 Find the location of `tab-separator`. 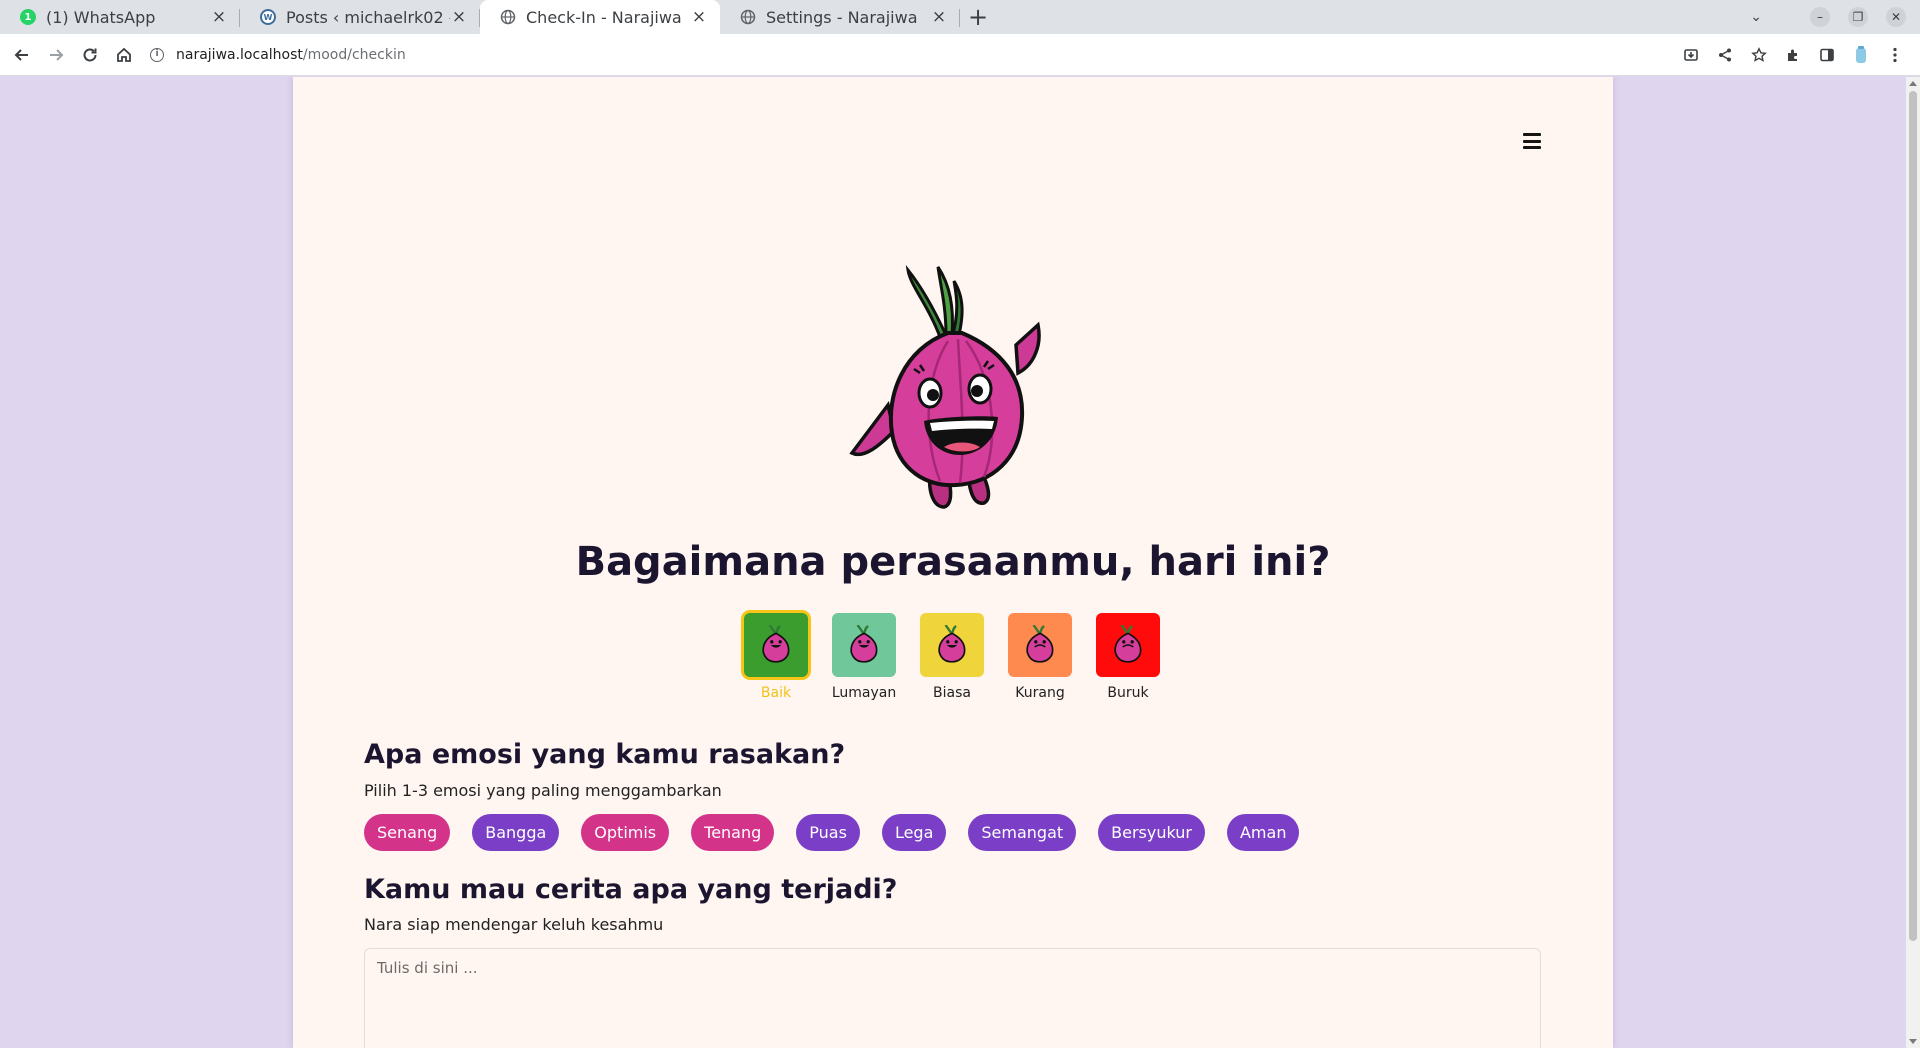

tab-separator is located at coordinates (959, 18).